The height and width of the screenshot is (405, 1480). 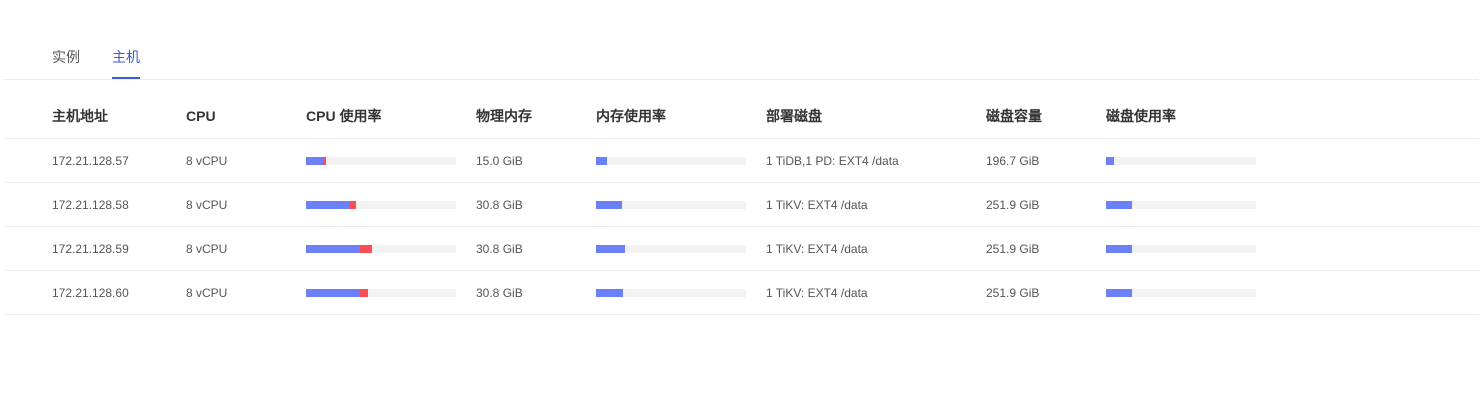 What do you see at coordinates (80, 116) in the screenshot?
I see `column-header-host: 主机地址` at bounding box center [80, 116].